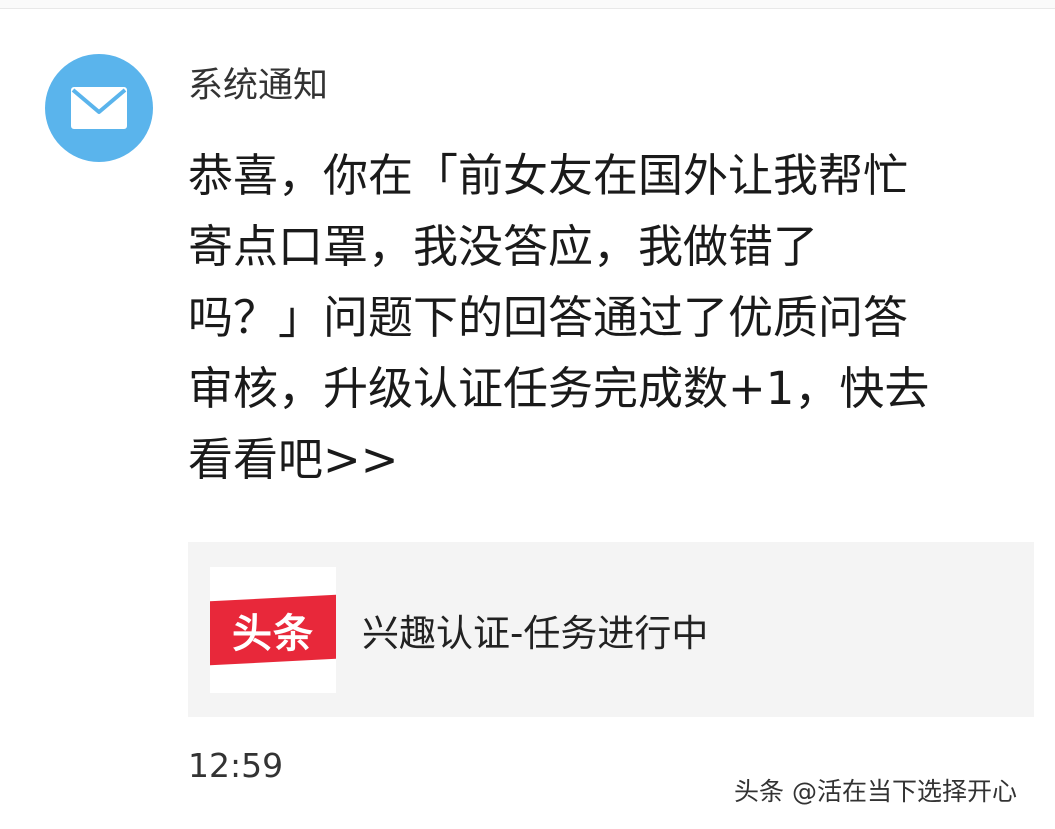 The image size is (1055, 829). I want to click on message-time: 12:59, so click(236, 765).